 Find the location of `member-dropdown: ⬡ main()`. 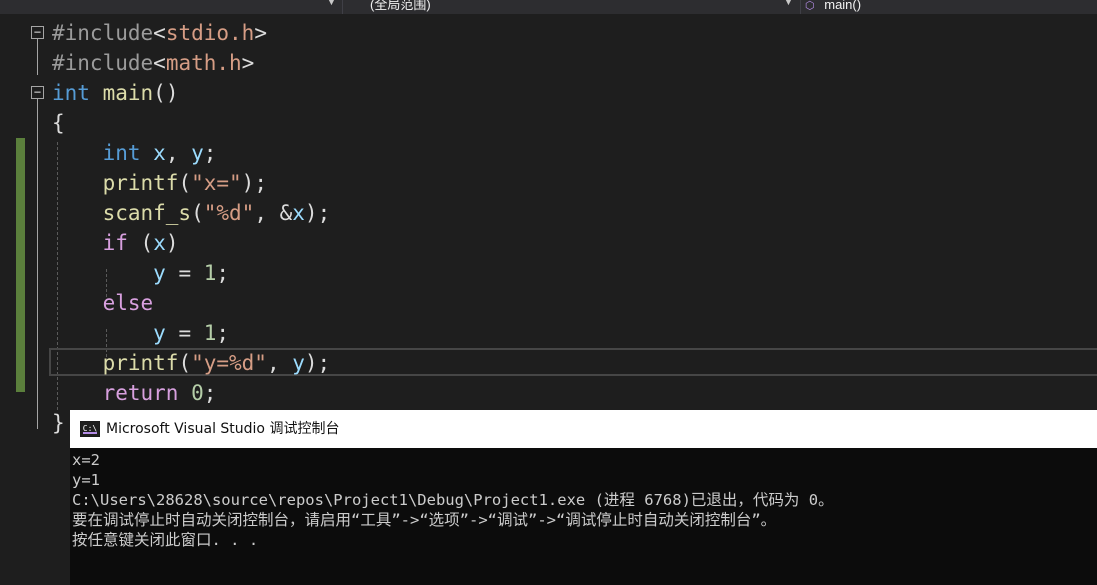

member-dropdown: ⬡ main() is located at coordinates (833, 7).